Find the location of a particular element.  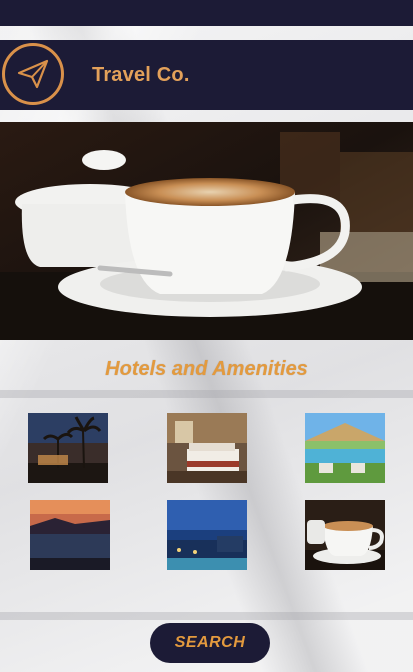

hotel-bedroom-photo is located at coordinates (207, 448).